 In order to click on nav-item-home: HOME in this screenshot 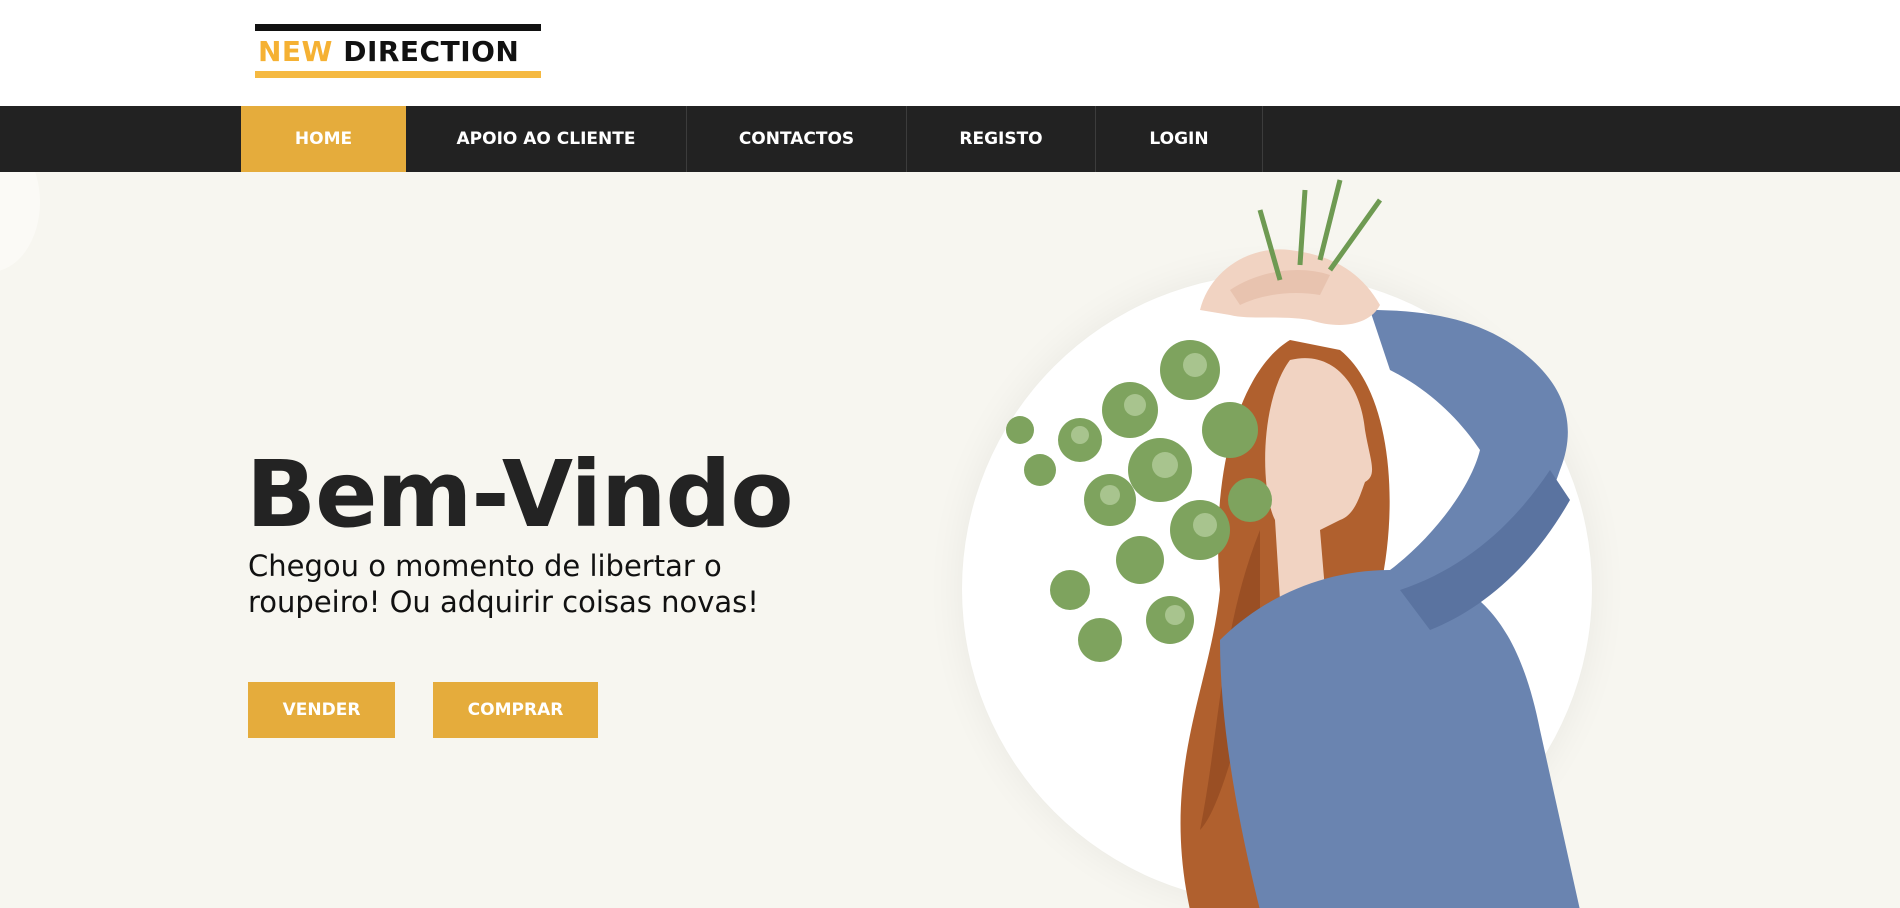, I will do `click(323, 139)`.